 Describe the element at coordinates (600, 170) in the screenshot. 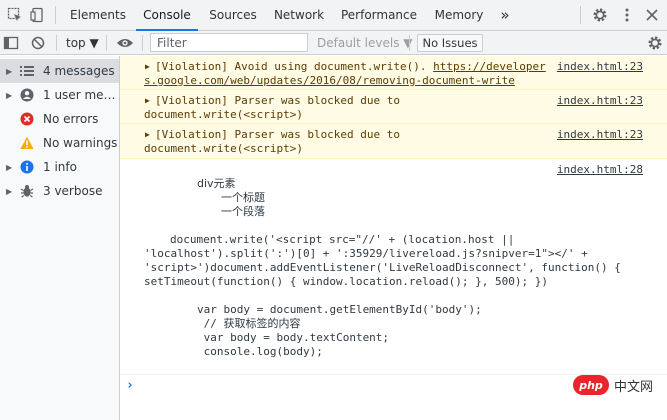

I see `source-link: index.html:28` at that location.